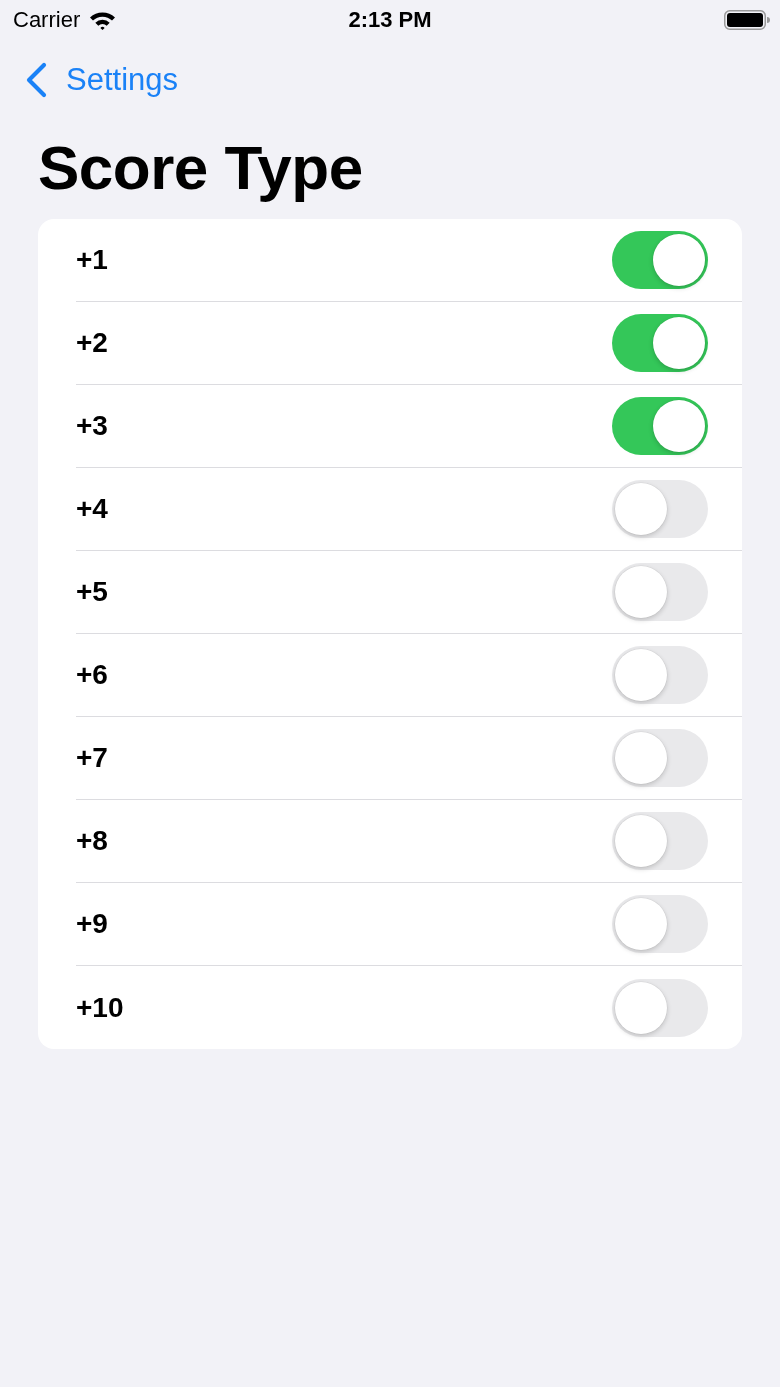 This screenshot has width=780, height=1387. I want to click on option-label: +5, so click(92, 592).